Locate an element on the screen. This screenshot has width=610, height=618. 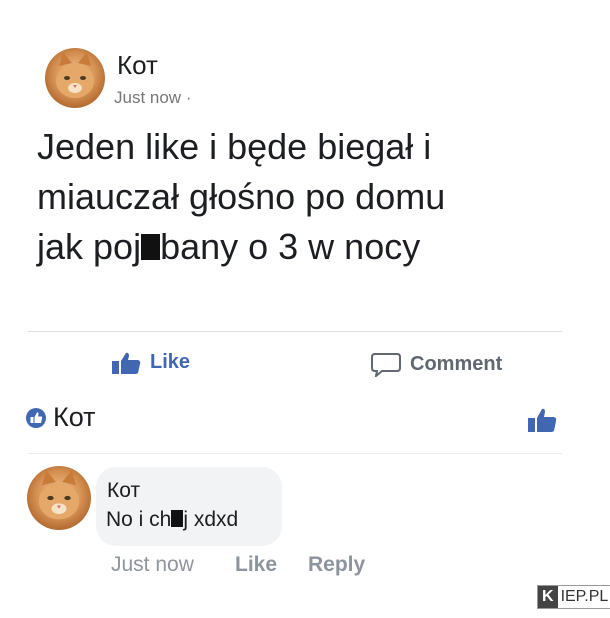
likes-summary-name: Кот is located at coordinates (74, 417).